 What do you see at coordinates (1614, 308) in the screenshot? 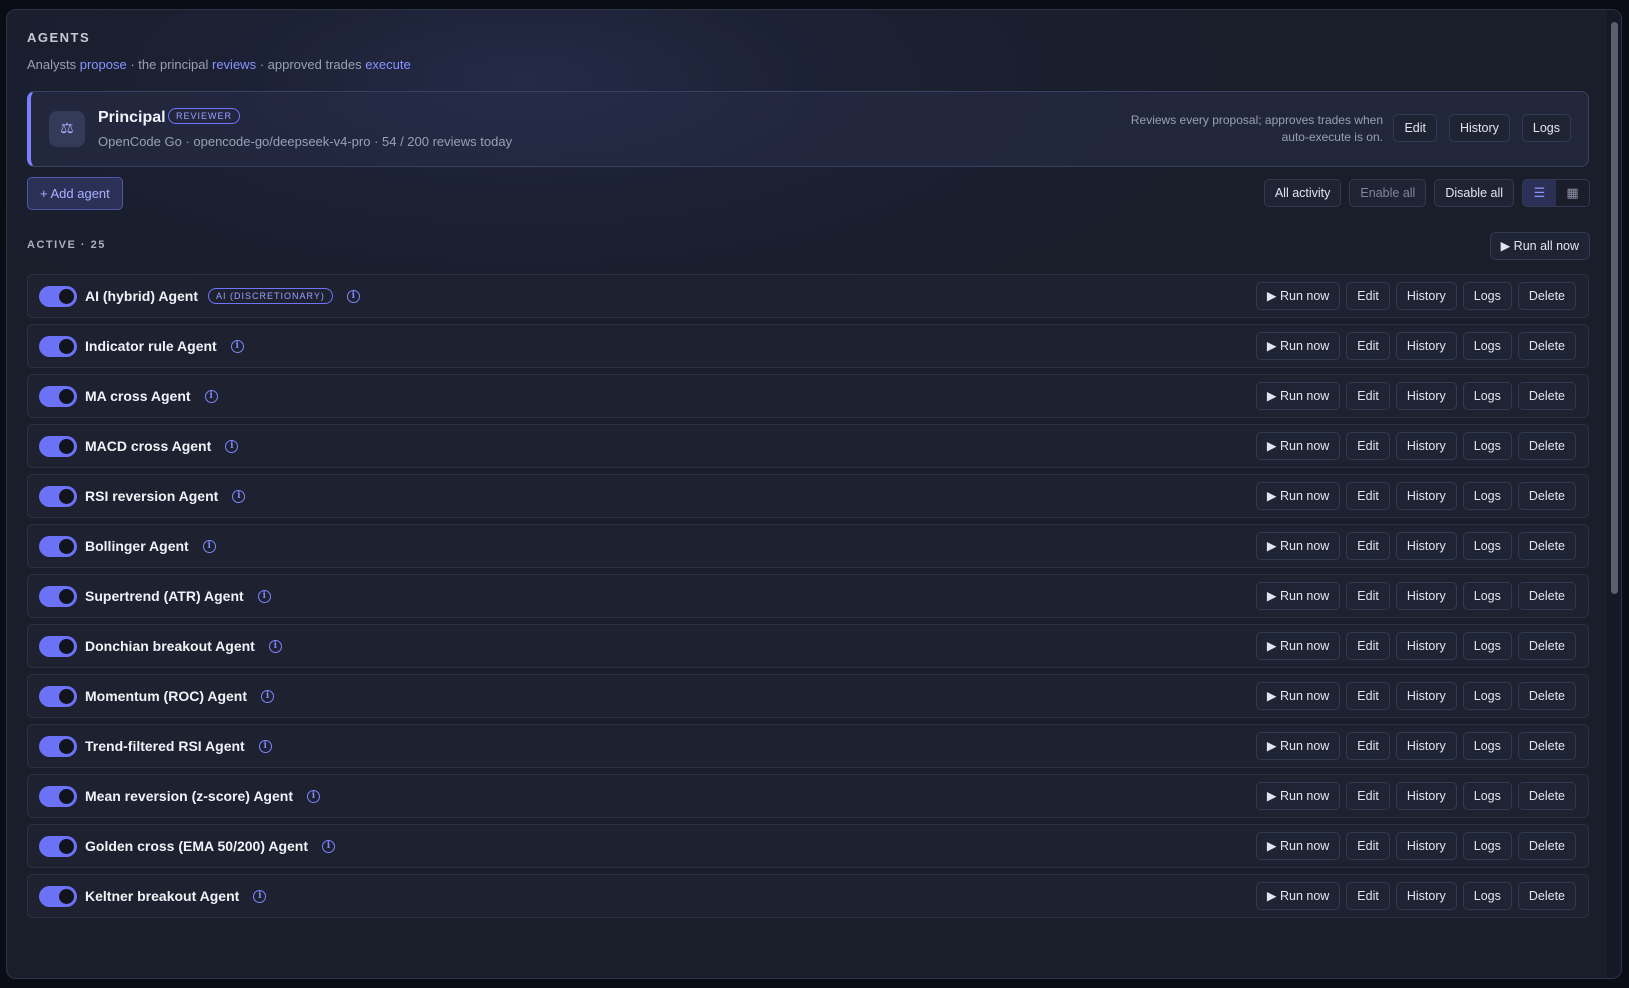
I see `scrollbar-thumb` at bounding box center [1614, 308].